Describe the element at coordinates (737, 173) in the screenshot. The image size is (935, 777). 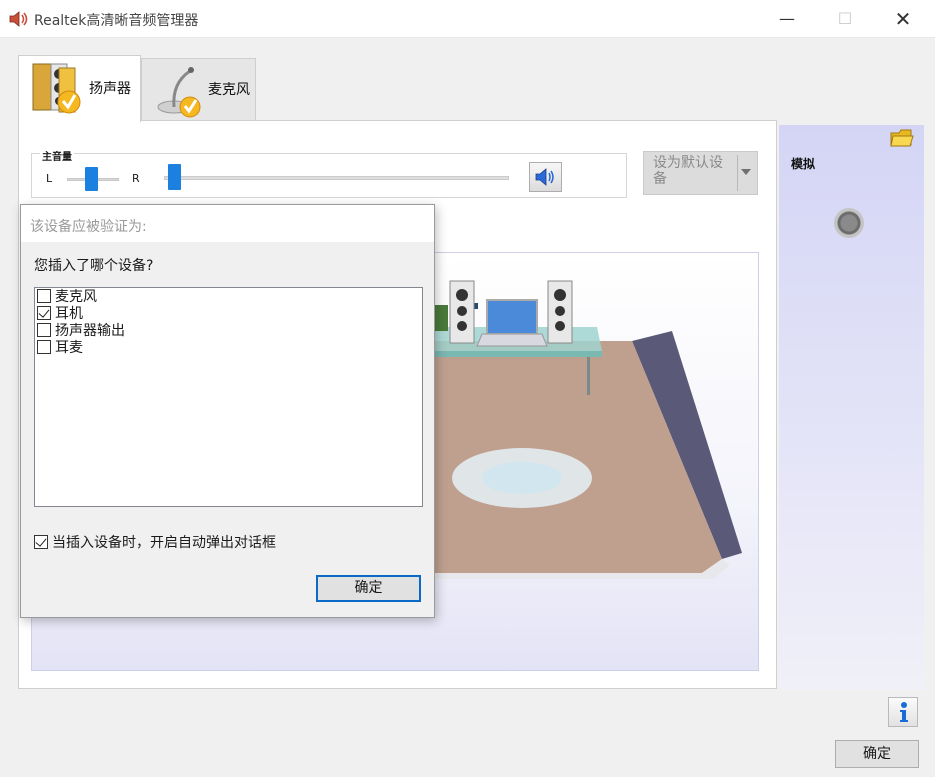
I see `dropdown-separator` at that location.